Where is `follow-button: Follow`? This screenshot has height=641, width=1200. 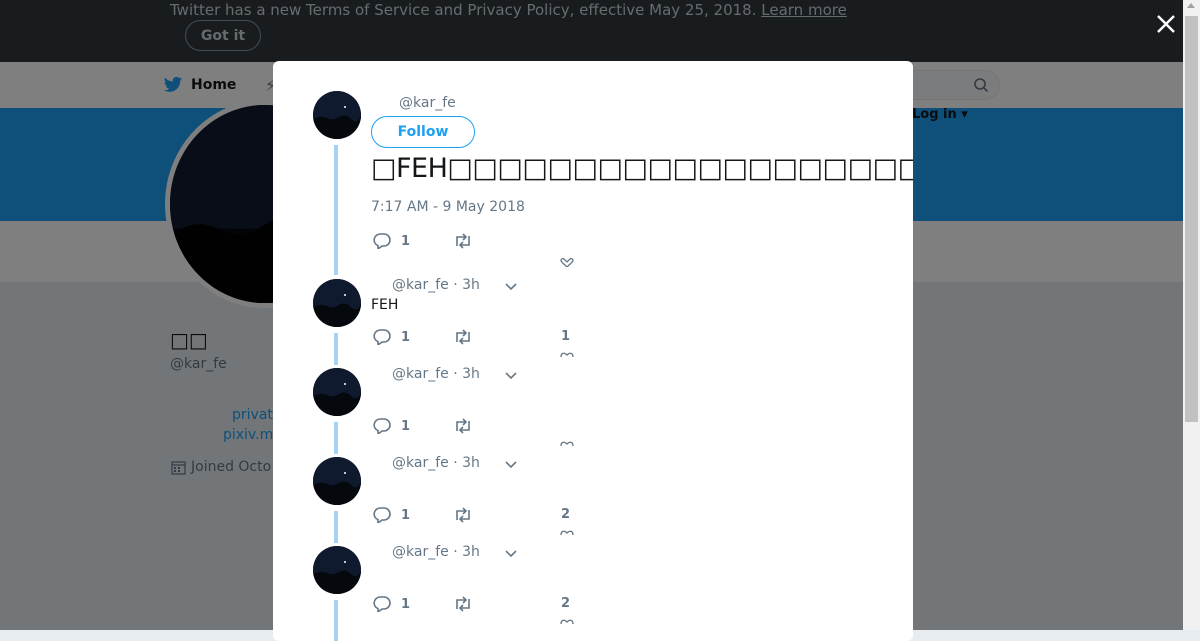 follow-button: Follow is located at coordinates (423, 132).